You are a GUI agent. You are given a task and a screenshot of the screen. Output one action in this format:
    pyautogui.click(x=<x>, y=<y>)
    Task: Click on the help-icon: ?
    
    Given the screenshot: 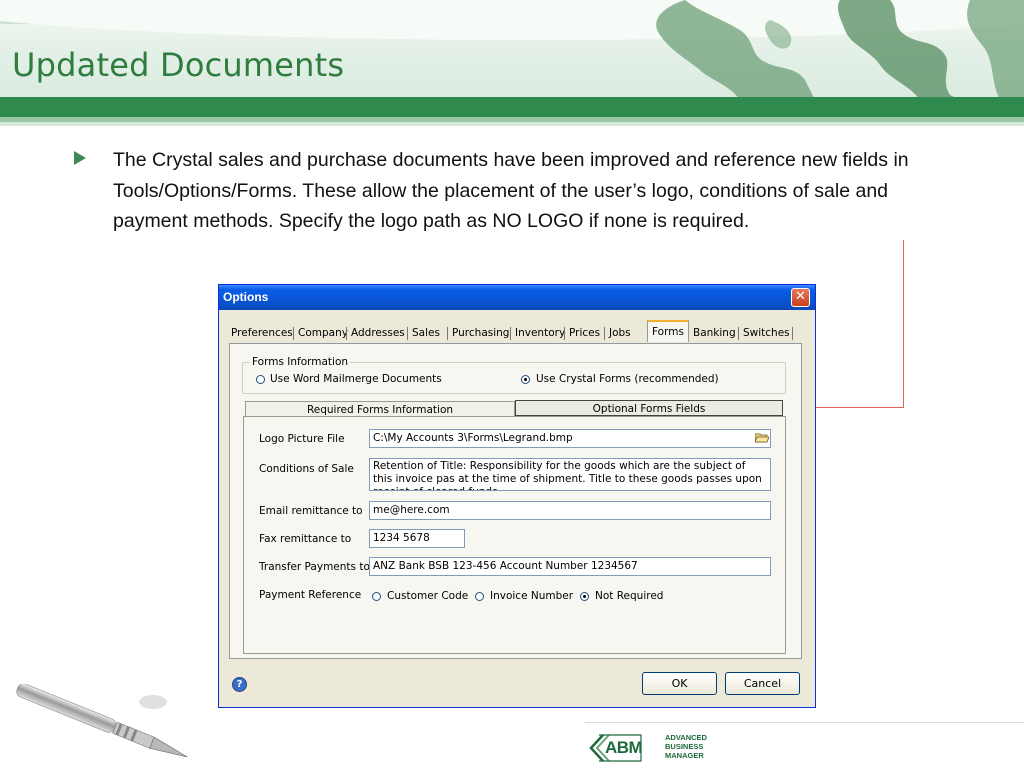 What is the action you would take?
    pyautogui.click(x=239, y=684)
    